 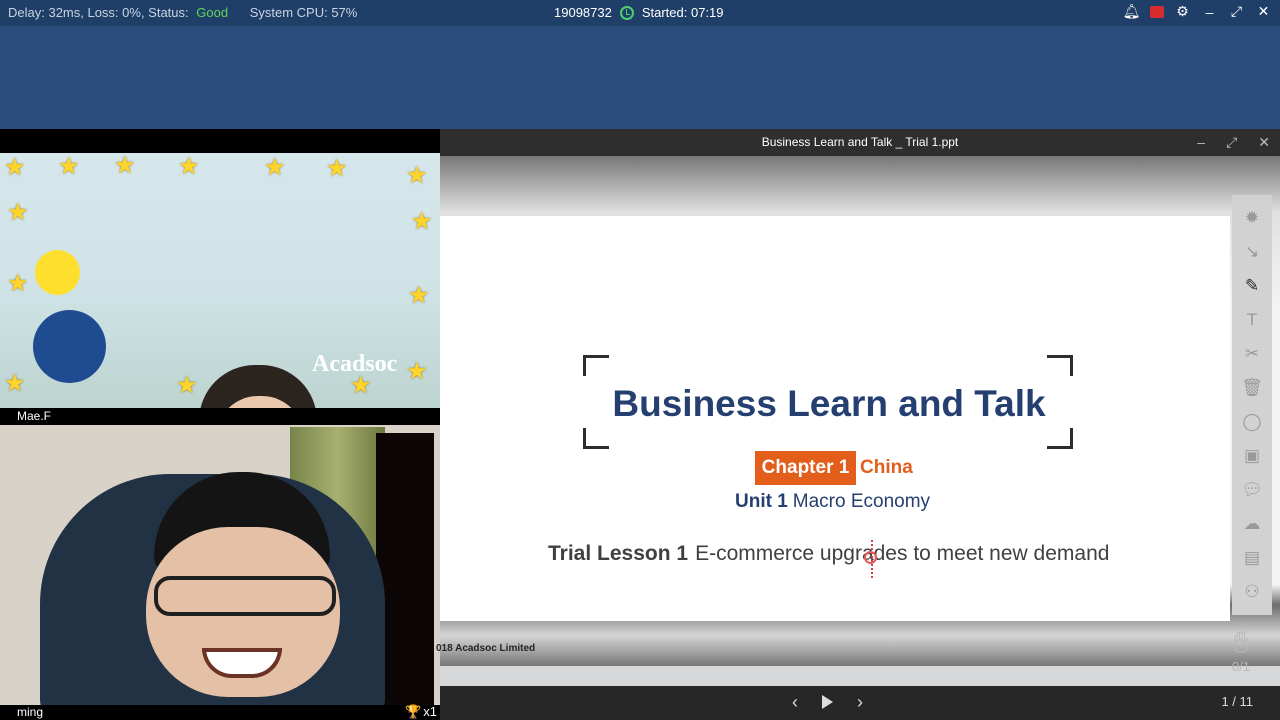 I want to click on raise-hand-counter: ✋︎ 0/1, so click(x=1241, y=652).